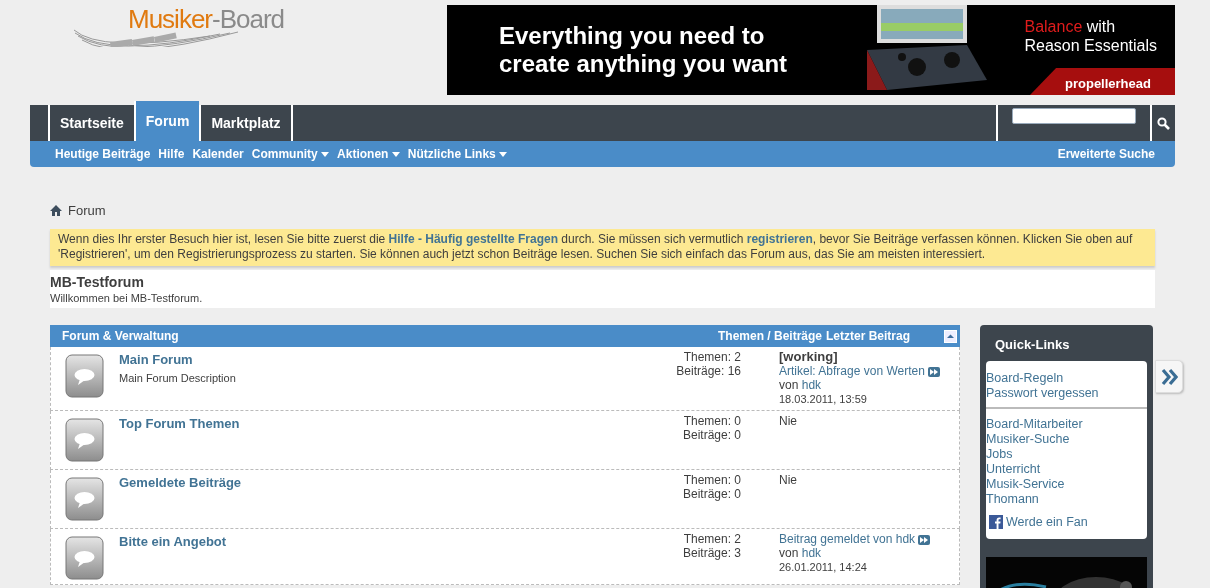  What do you see at coordinates (1066, 439) in the screenshot?
I see `quick-link: Musiker-Suche` at bounding box center [1066, 439].